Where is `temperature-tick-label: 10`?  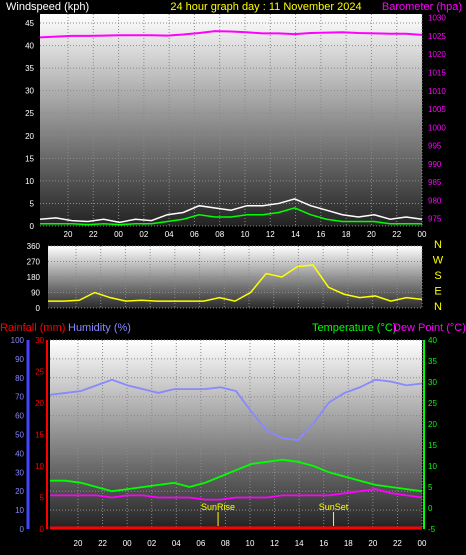 temperature-tick-label: 10 is located at coordinates (432, 466).